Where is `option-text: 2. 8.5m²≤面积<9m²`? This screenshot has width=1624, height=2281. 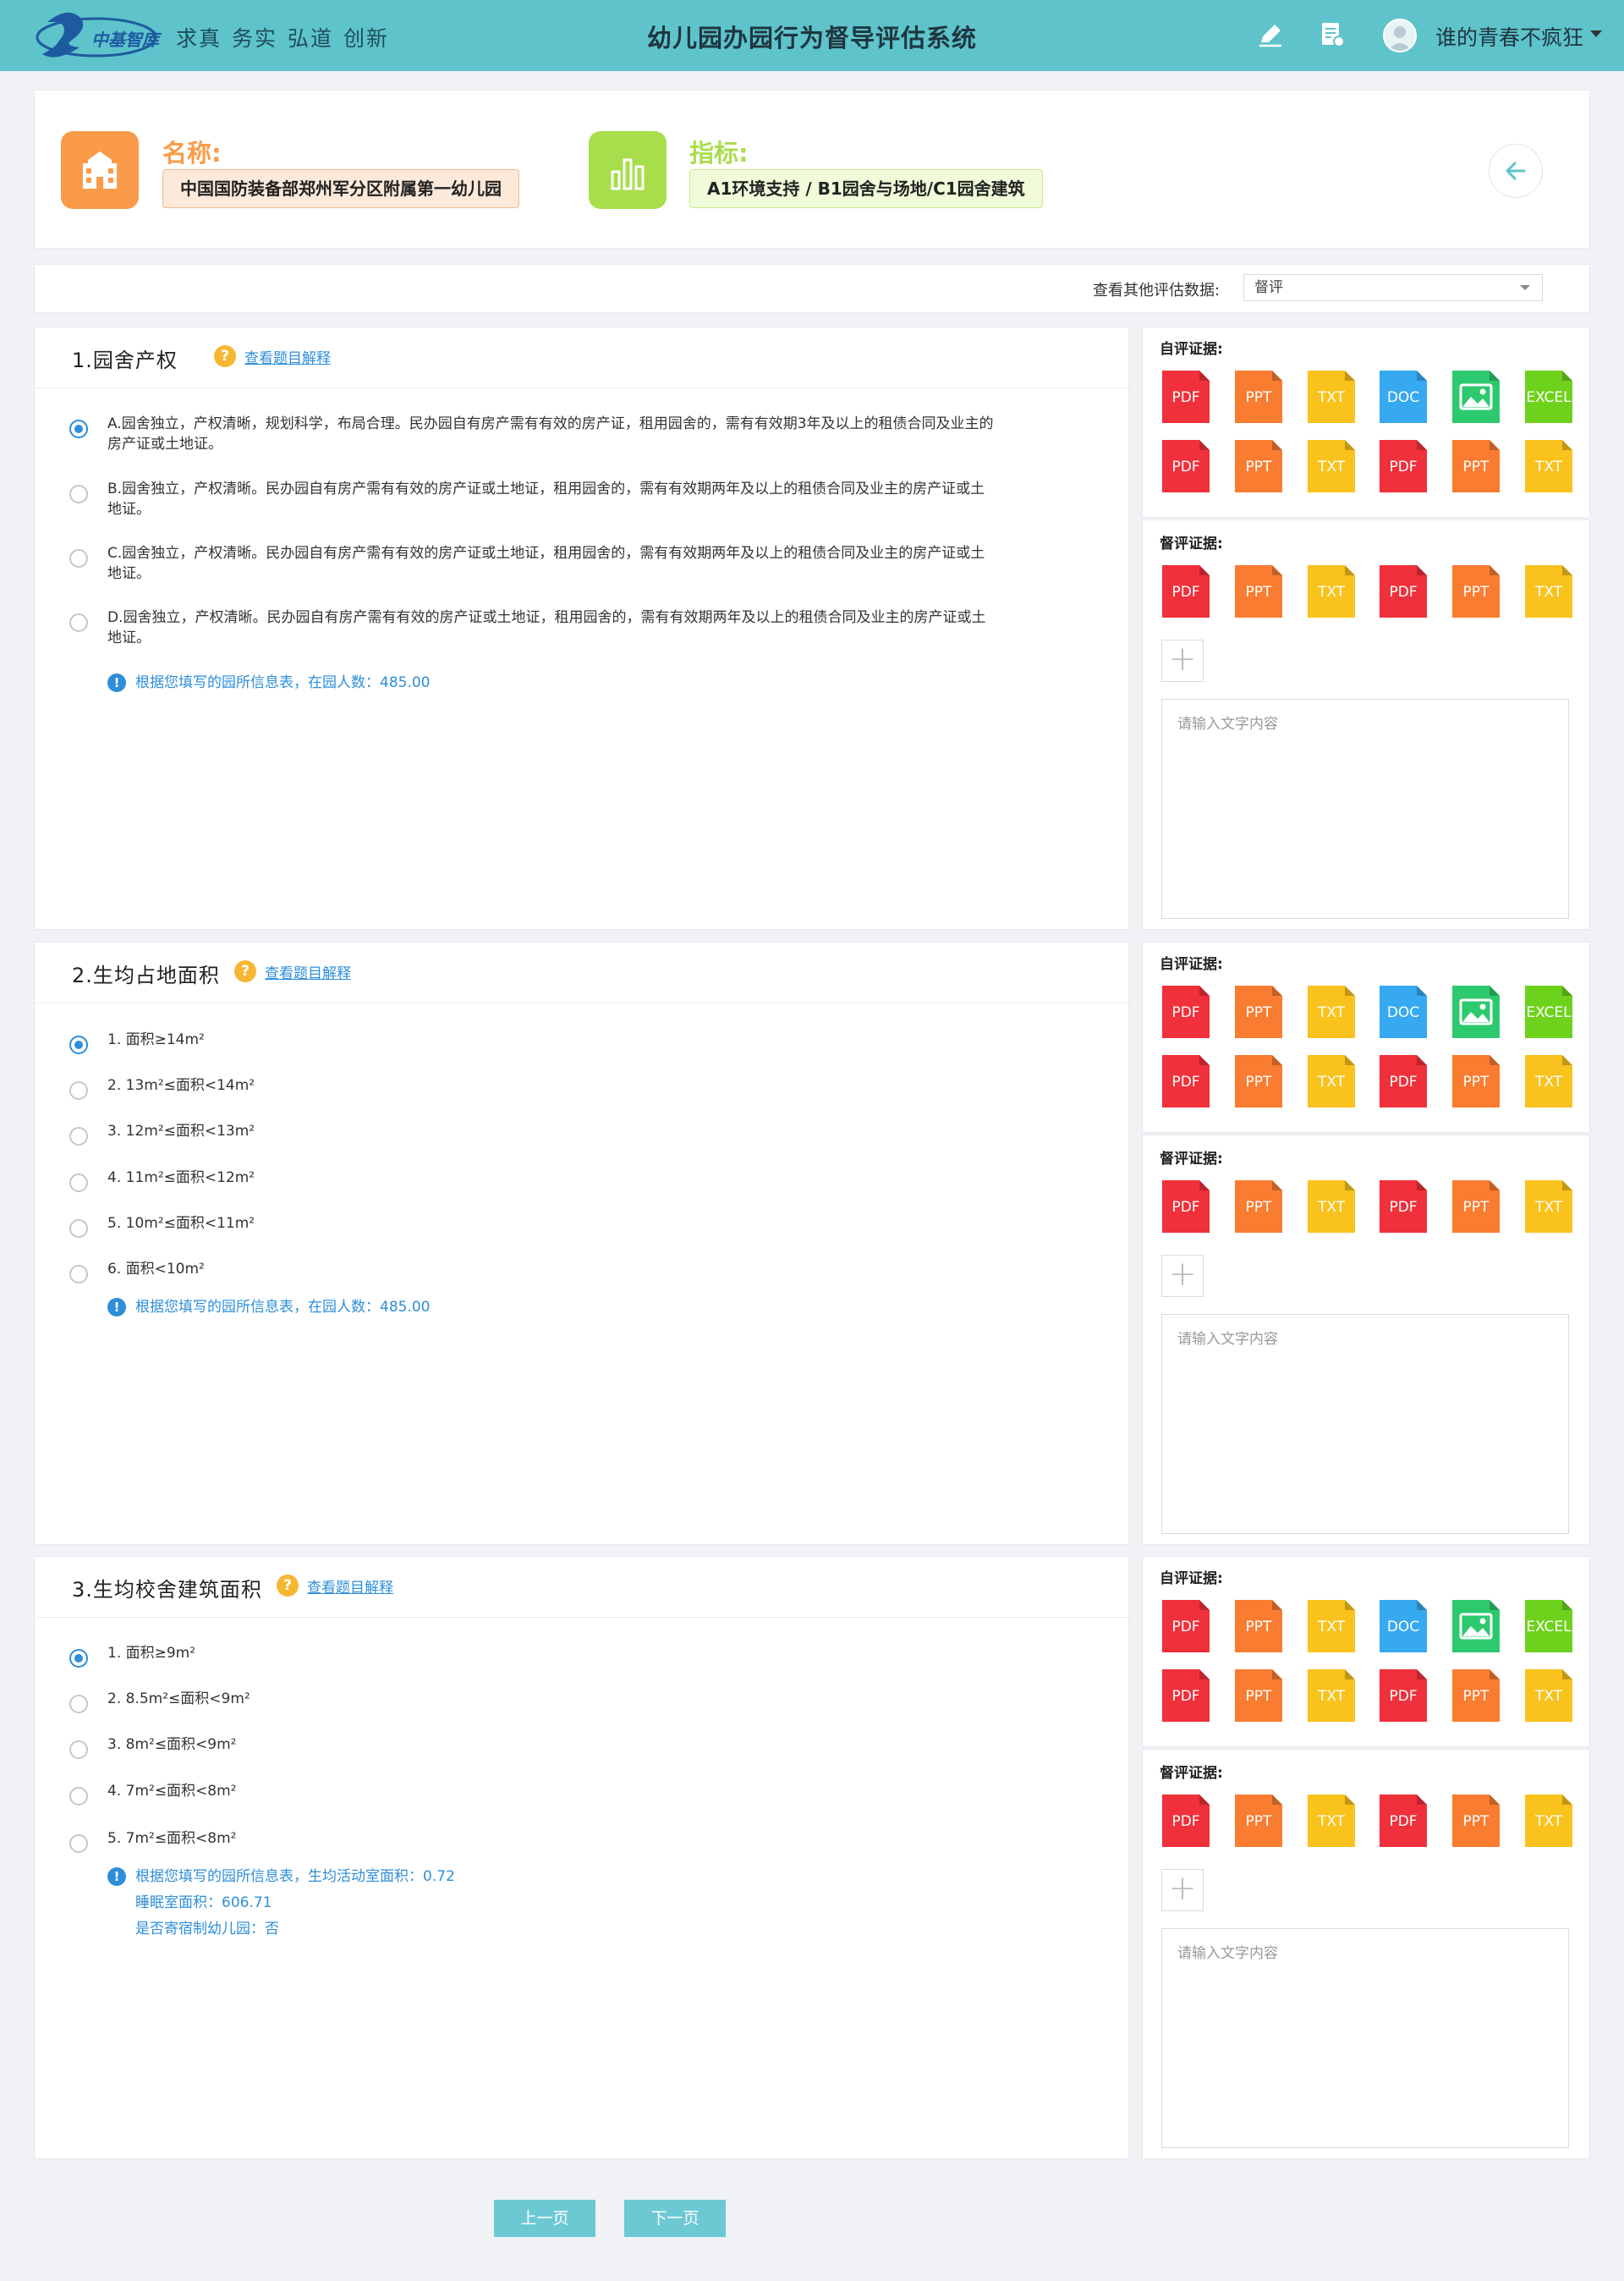
option-text: 2. 8.5m²≤面积<9m² is located at coordinates (178, 1699).